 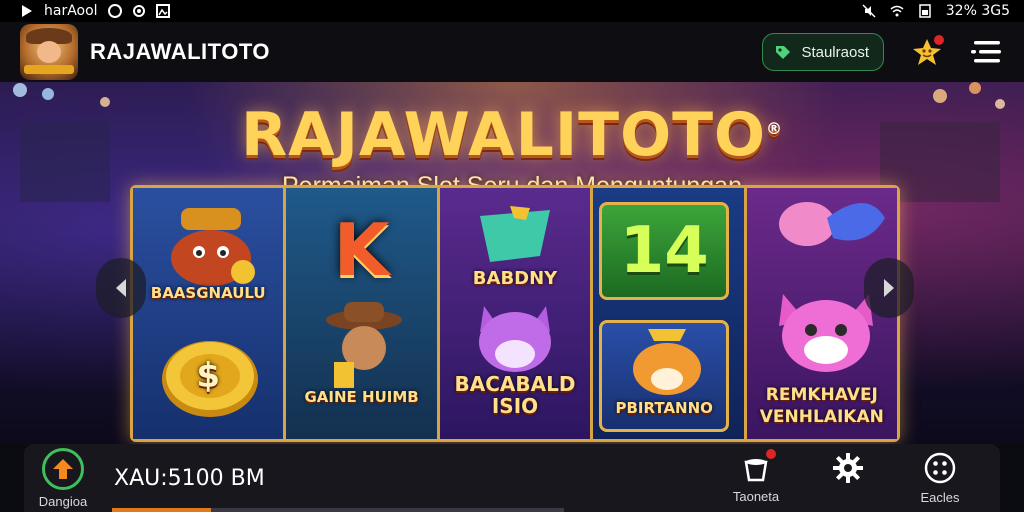 I want to click on reel-5-bottom-line1: REMKHAVEJ, so click(x=821, y=395).